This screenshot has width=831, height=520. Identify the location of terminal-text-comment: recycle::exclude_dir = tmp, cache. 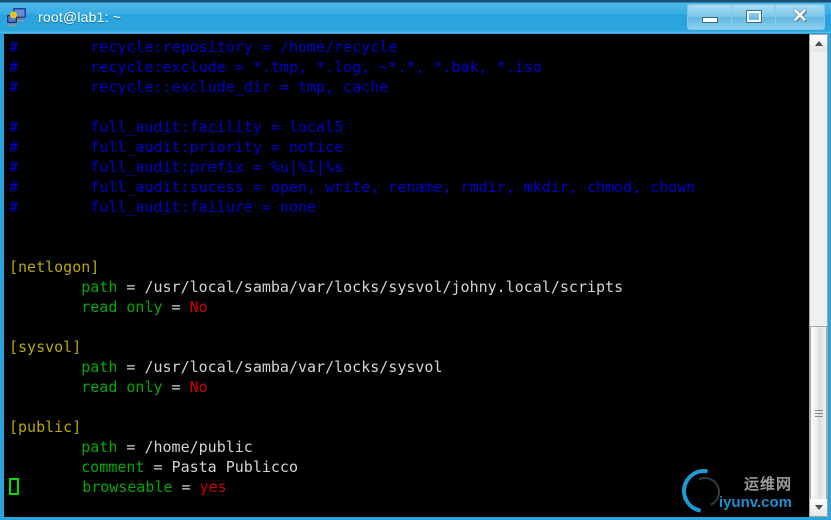
(203, 87).